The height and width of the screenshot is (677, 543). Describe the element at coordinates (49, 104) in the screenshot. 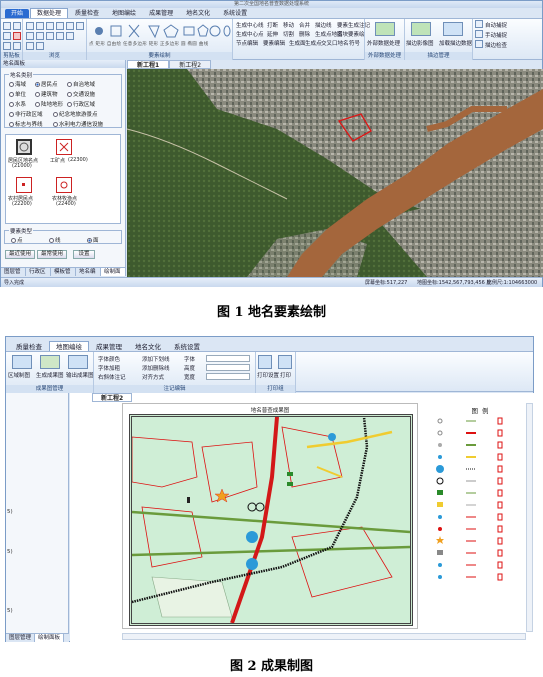

I see `radio-landform: 陆地地形` at that location.